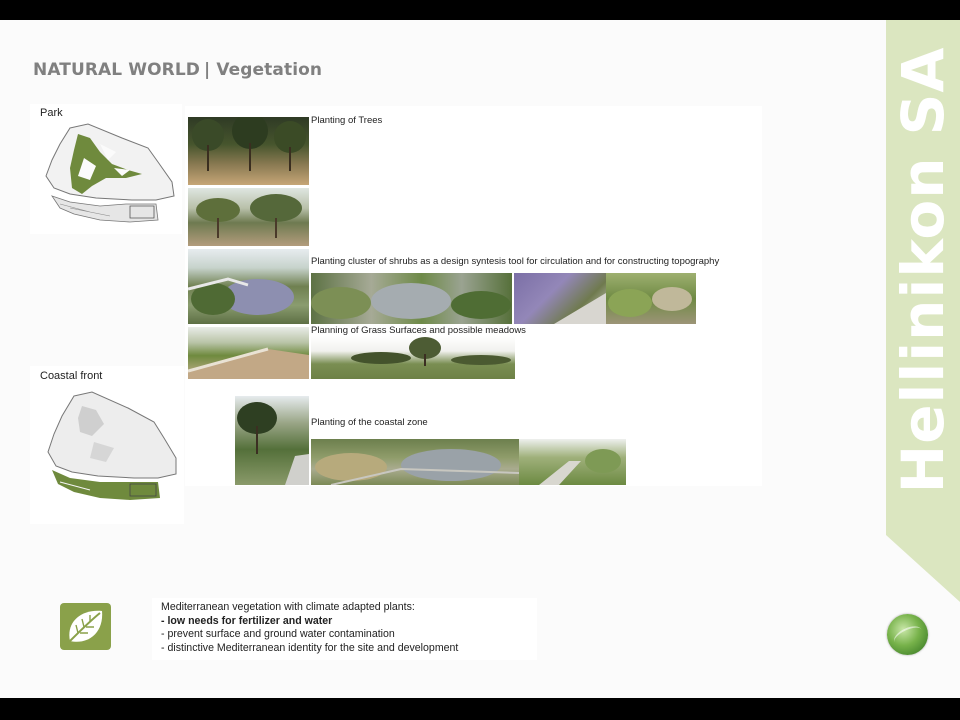  I want to click on summary-bullet-1: - low needs for fertilizer and water, so click(247, 620).